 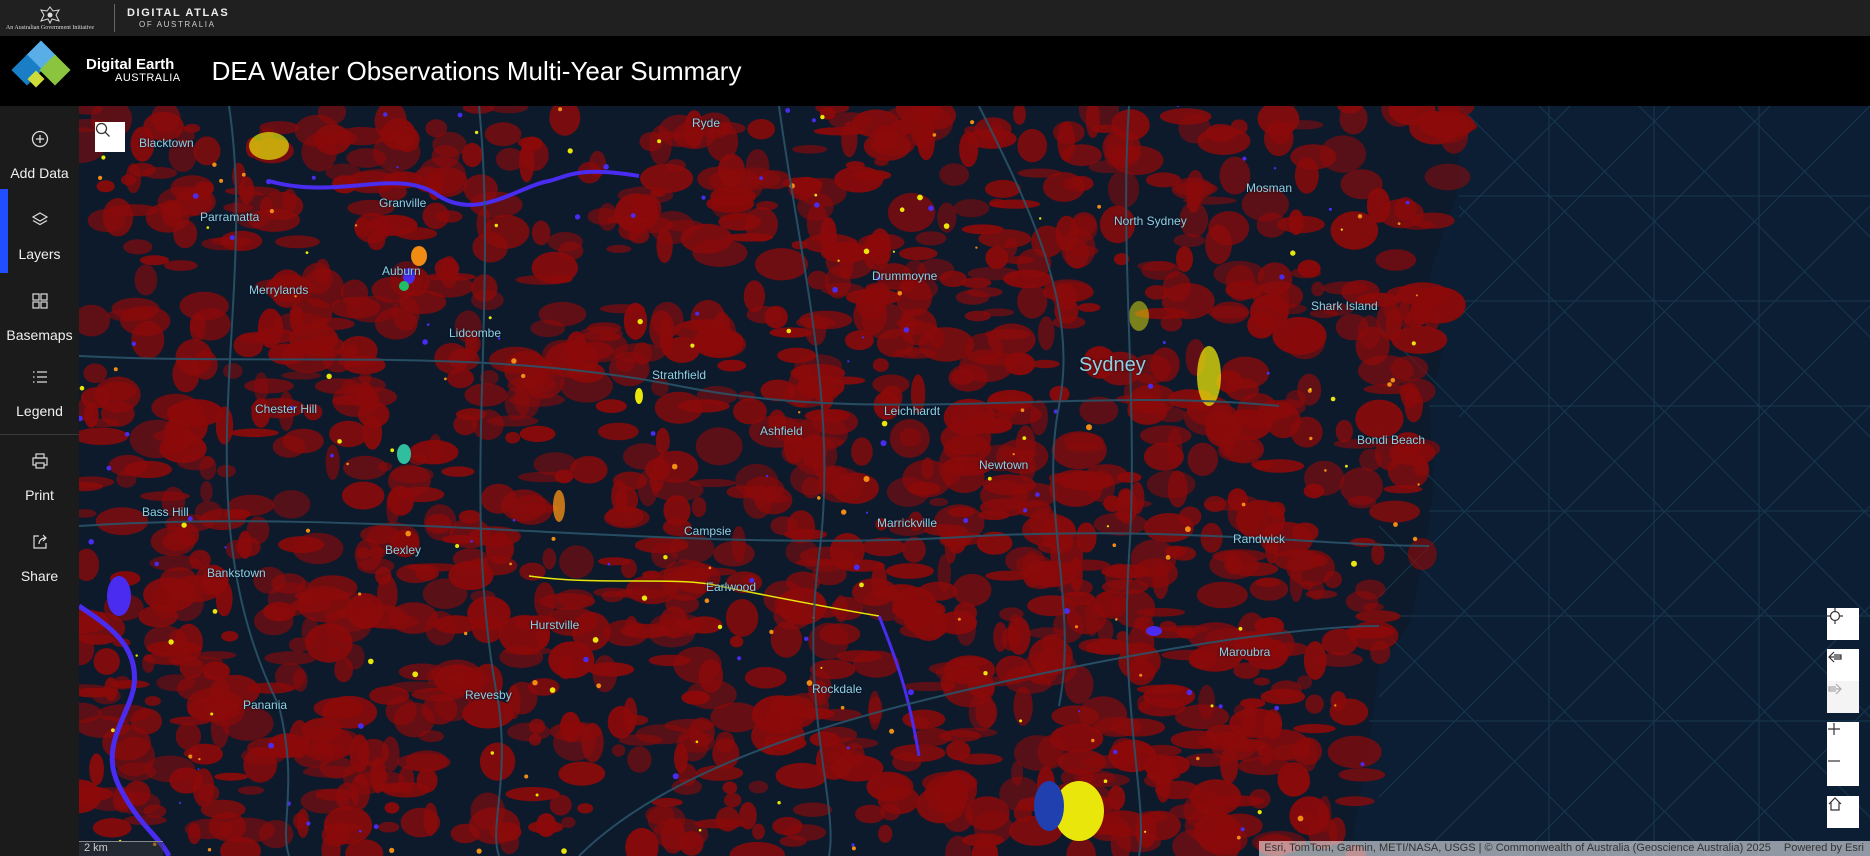 I want to click on sidebar-item-print: Print, so click(x=39, y=476).